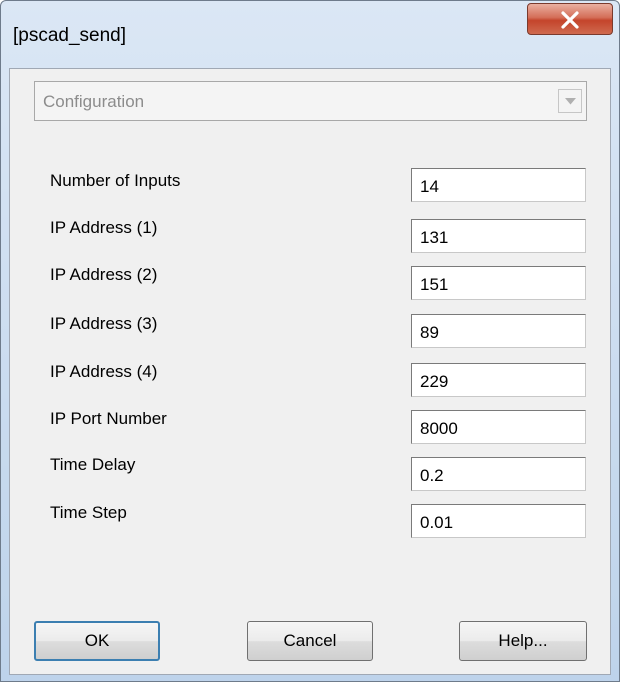  What do you see at coordinates (498, 283) in the screenshot?
I see `ip-address-2-field` at bounding box center [498, 283].